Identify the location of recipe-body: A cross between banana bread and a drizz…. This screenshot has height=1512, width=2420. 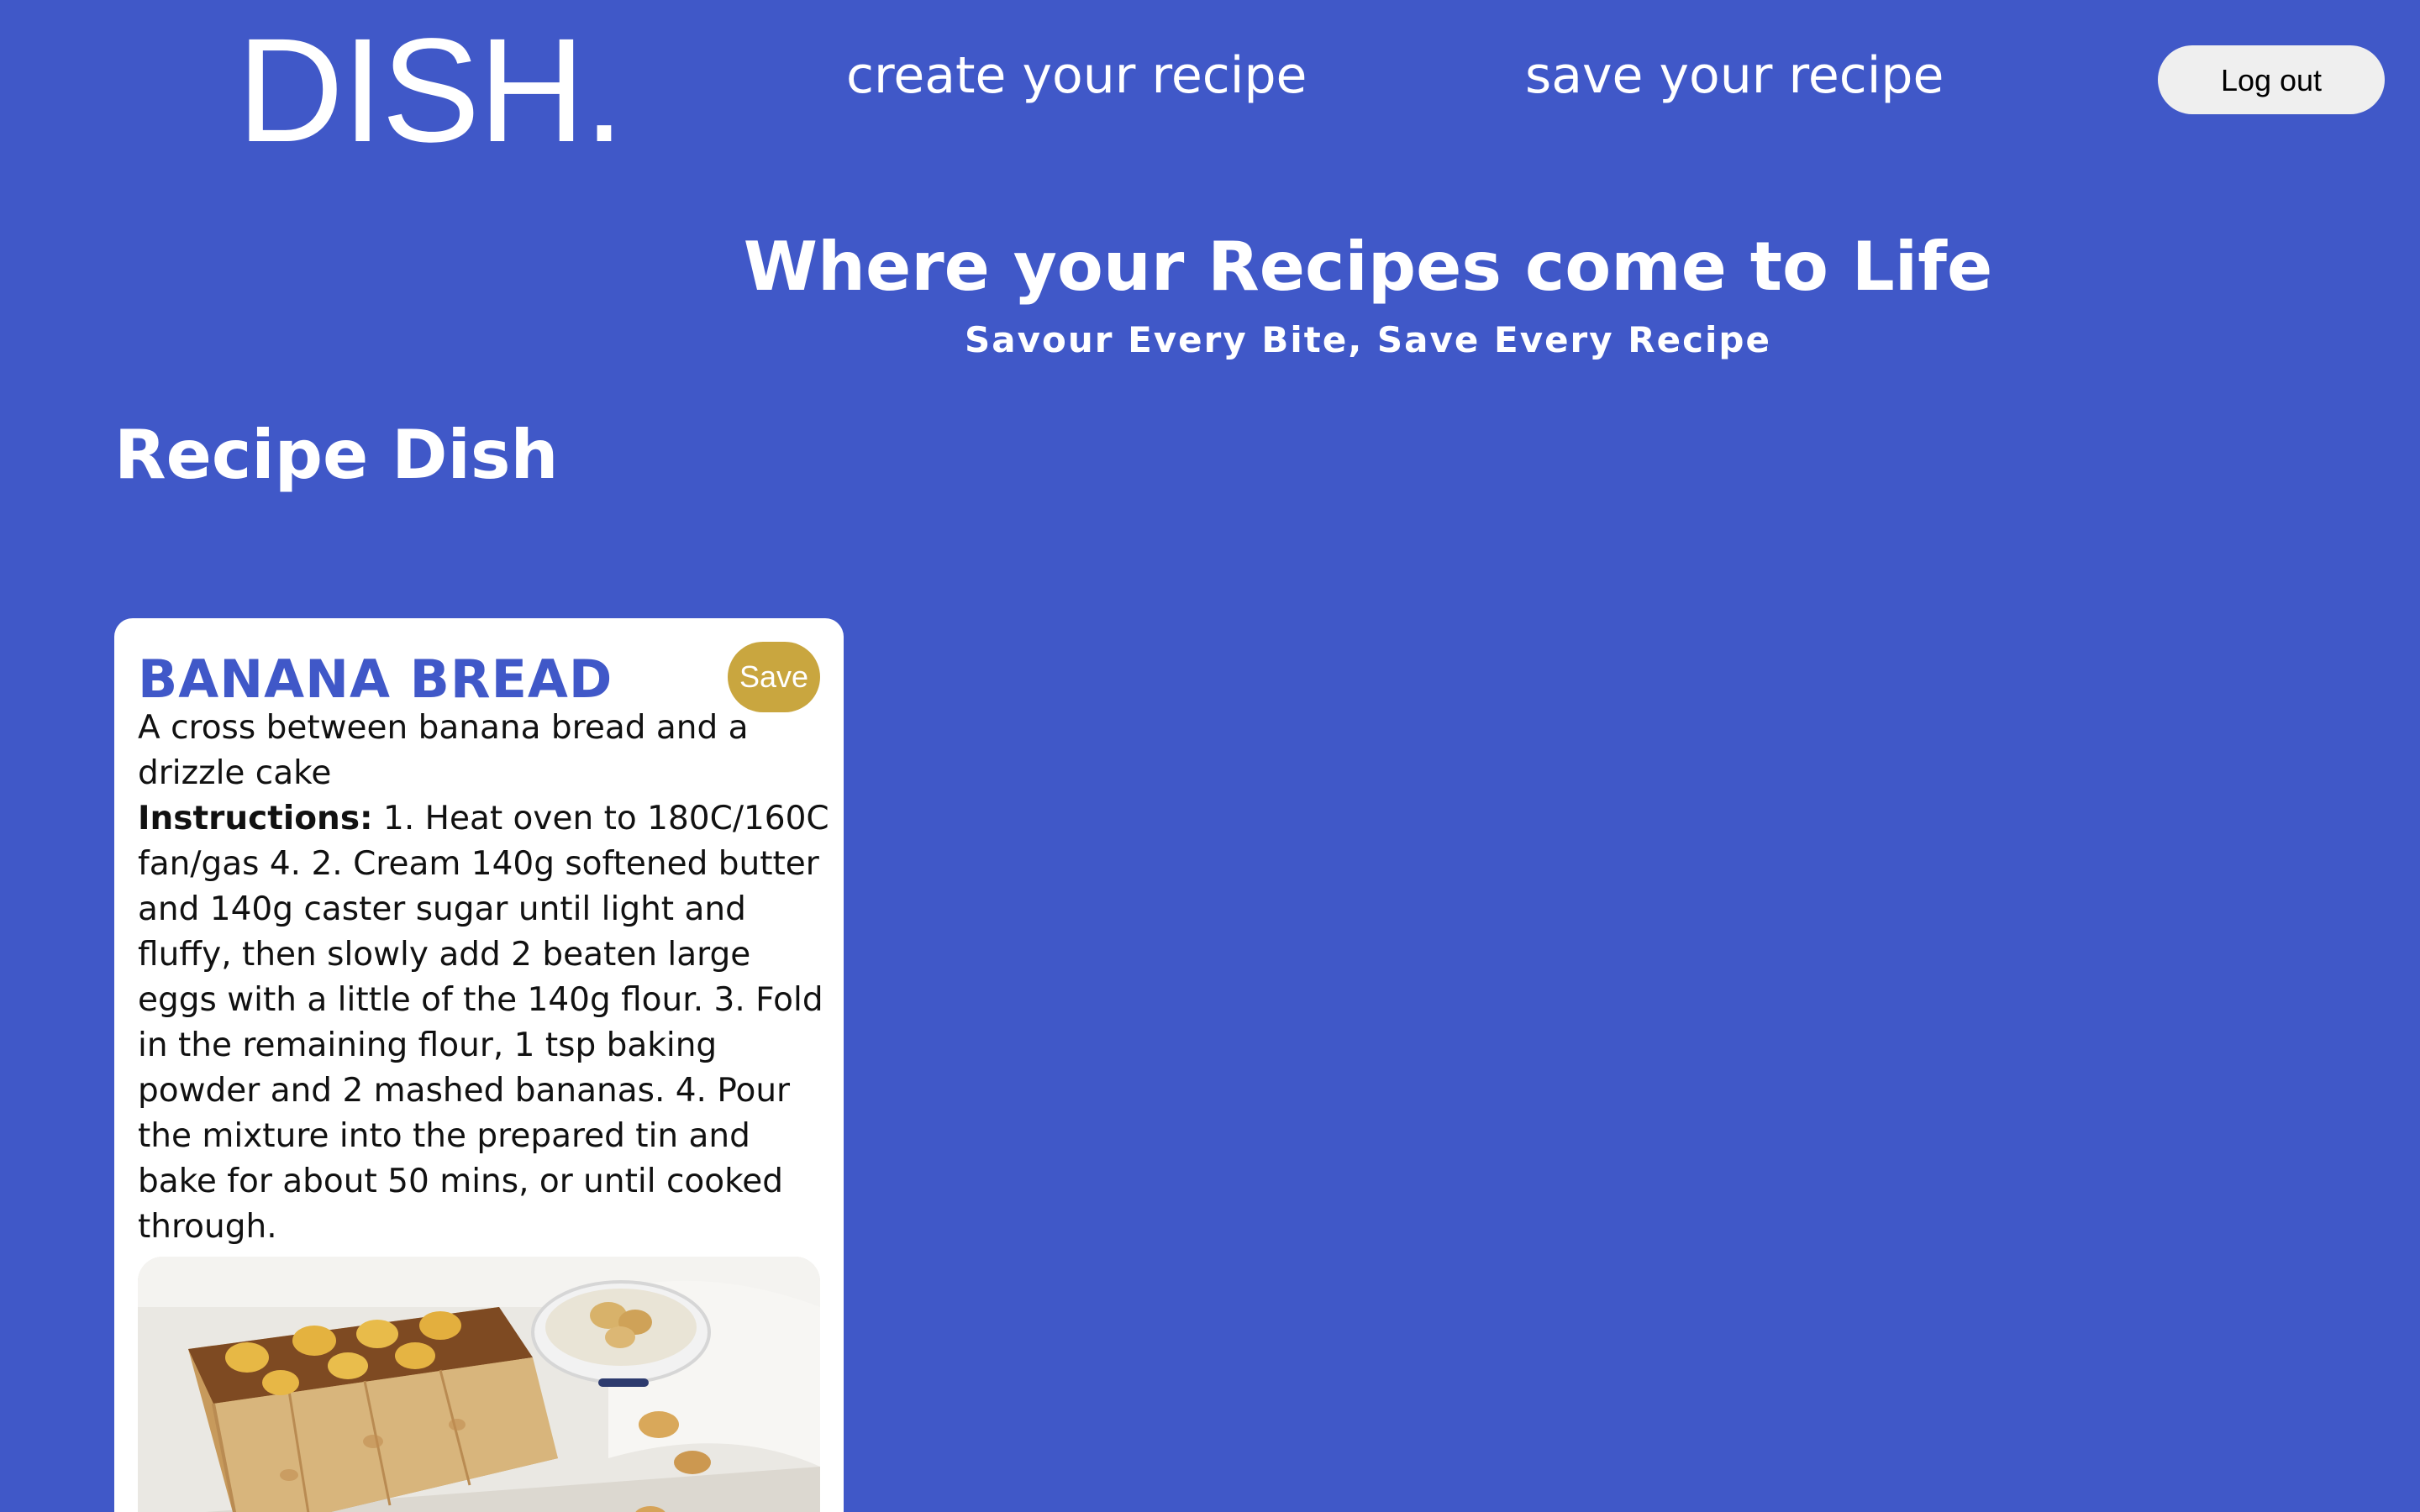
(486, 978).